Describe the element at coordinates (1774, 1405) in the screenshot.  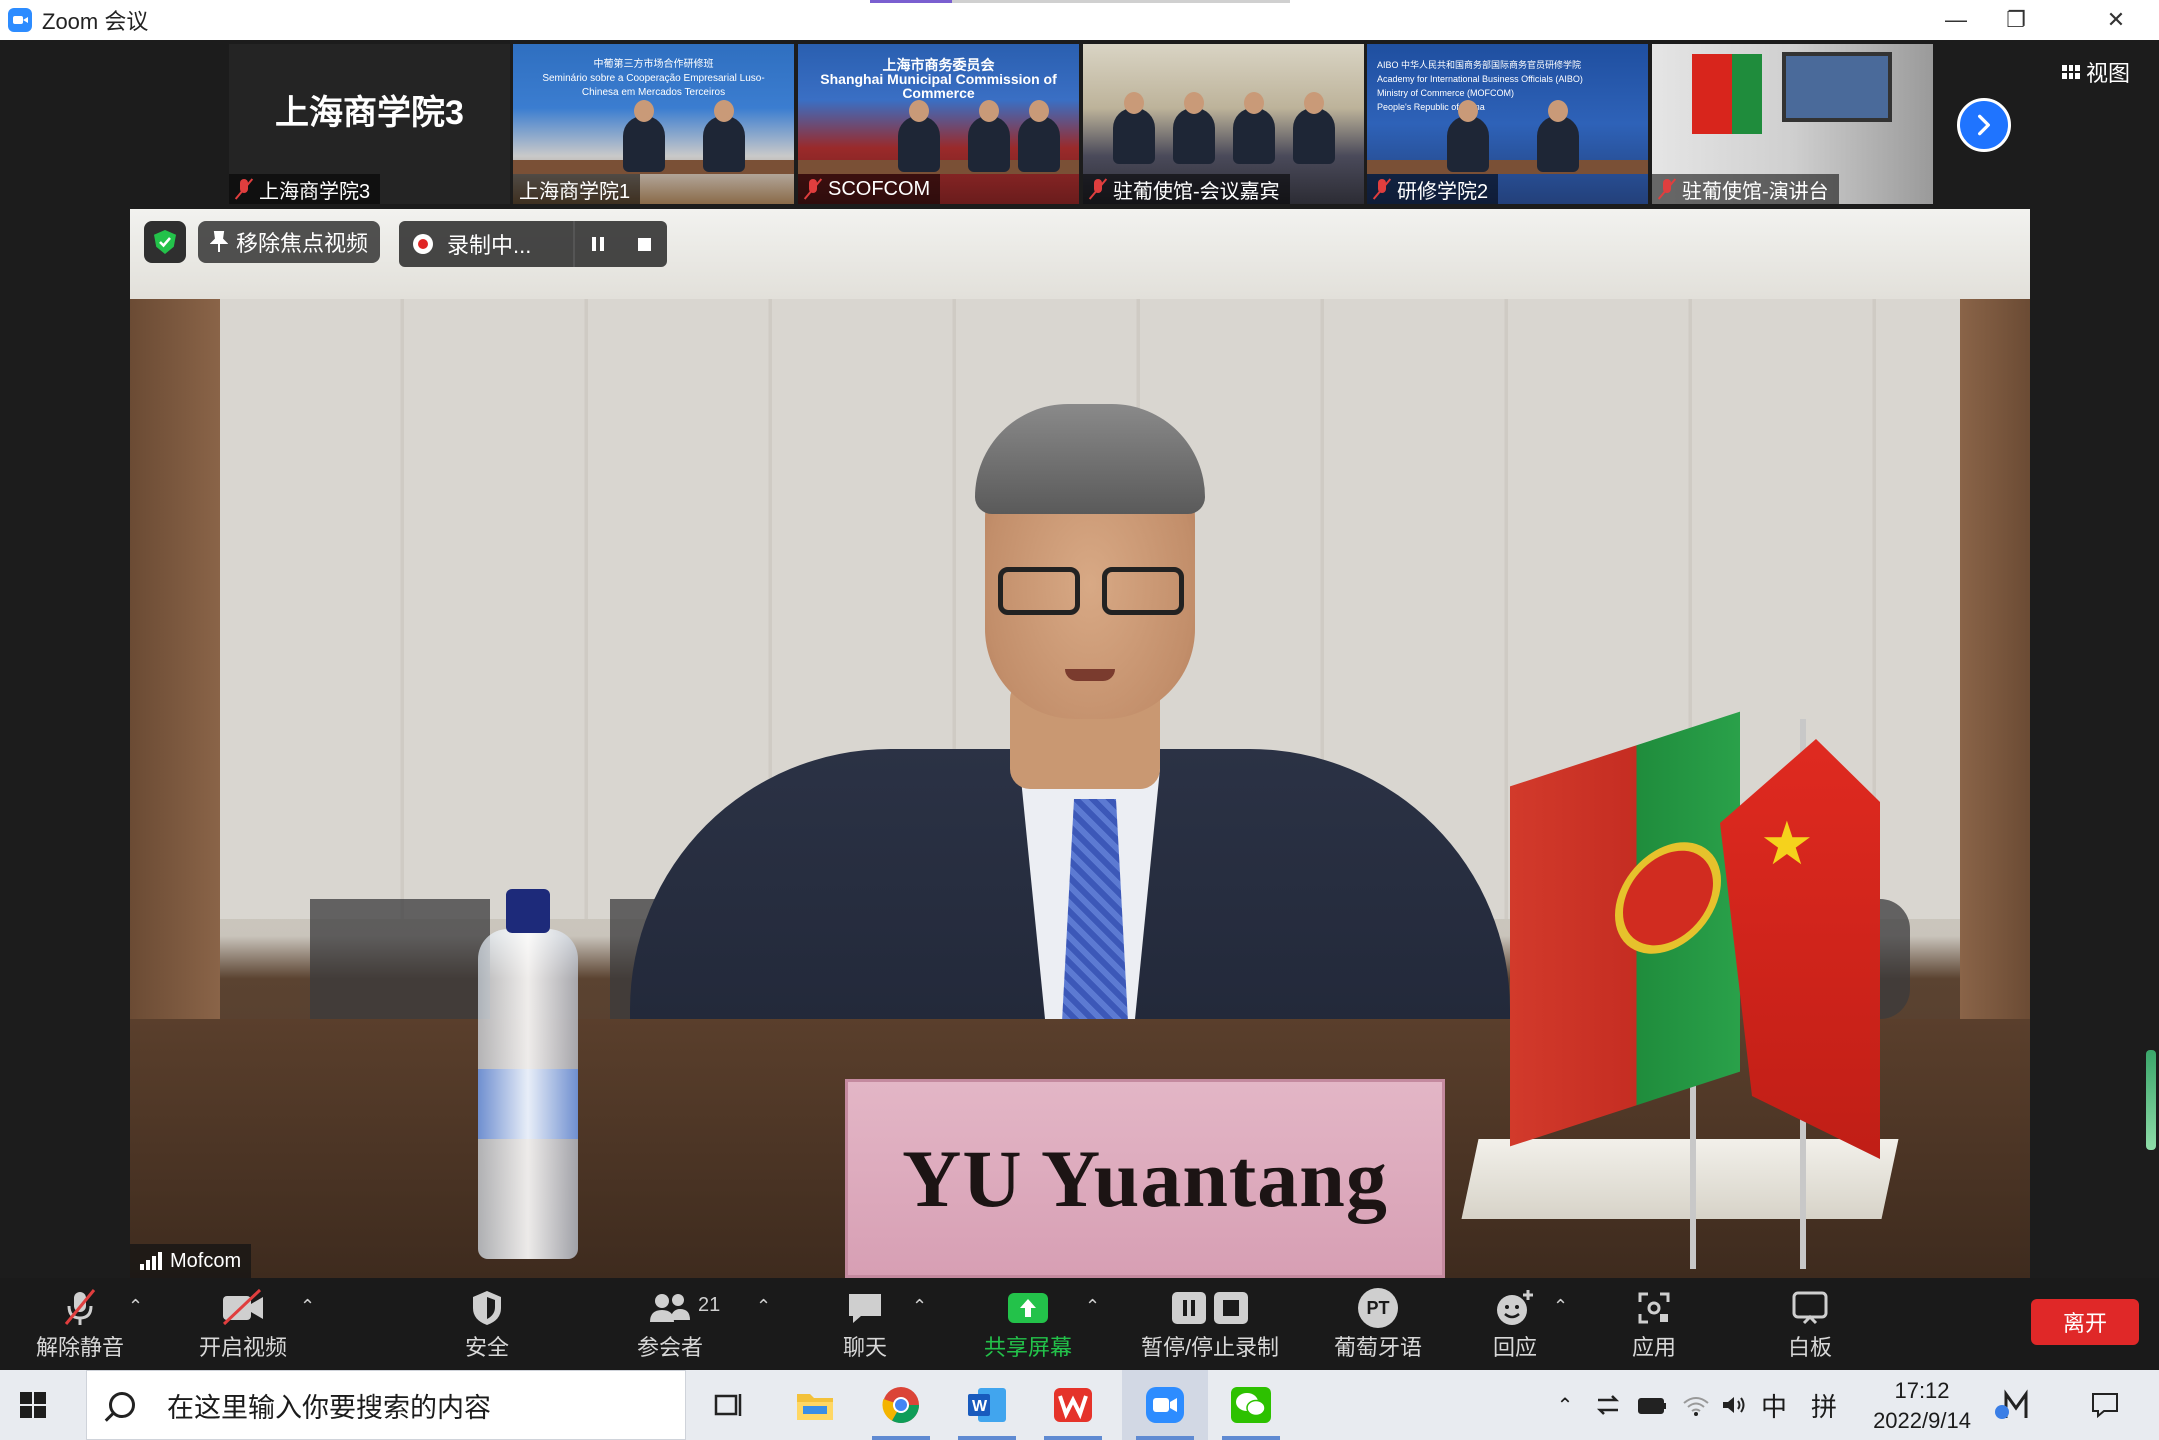
I see `ime-language-indicator: 中` at that location.